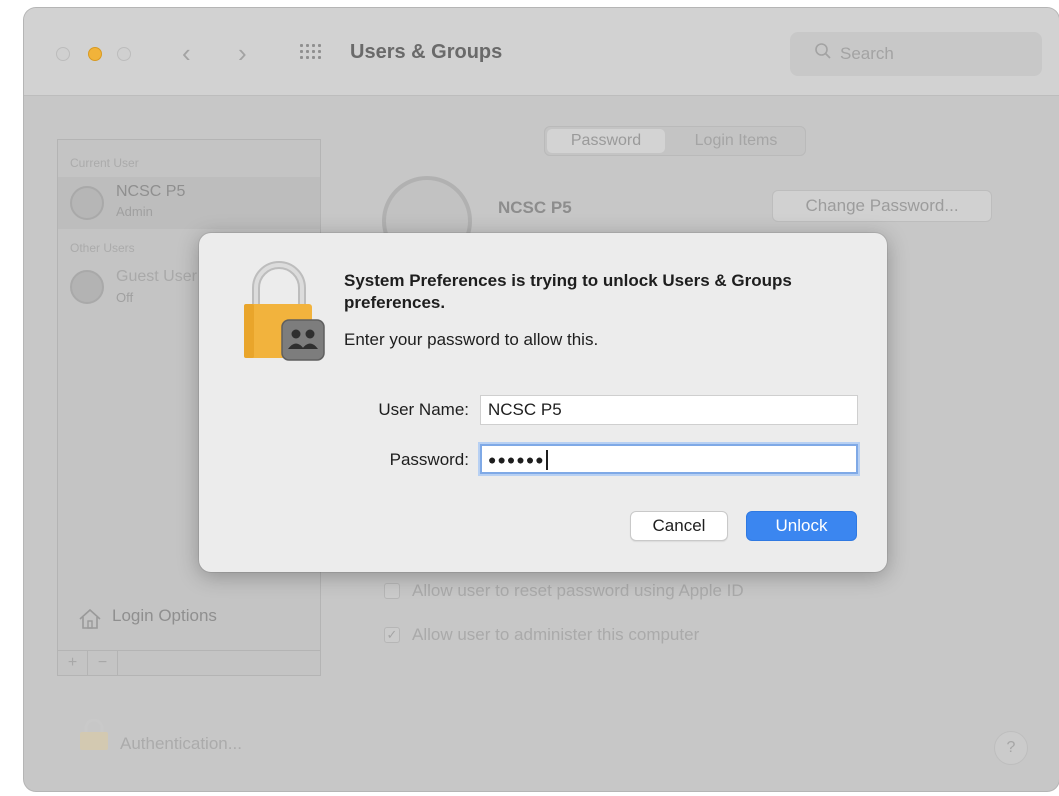  What do you see at coordinates (102, 248) in the screenshot?
I see `other-users-header: Other Users` at bounding box center [102, 248].